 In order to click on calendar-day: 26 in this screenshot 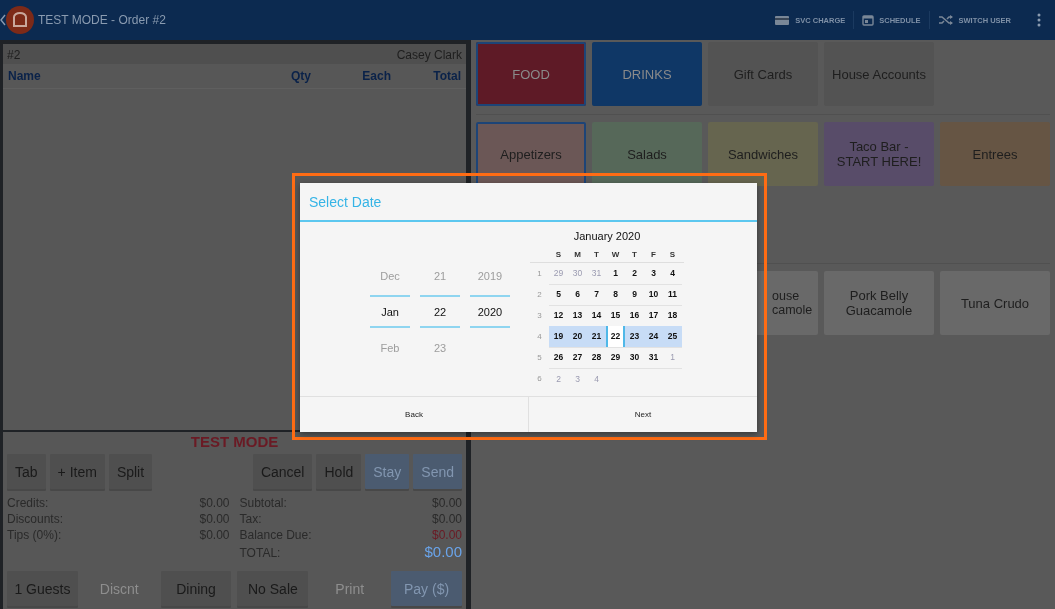, I will do `click(558, 357)`.